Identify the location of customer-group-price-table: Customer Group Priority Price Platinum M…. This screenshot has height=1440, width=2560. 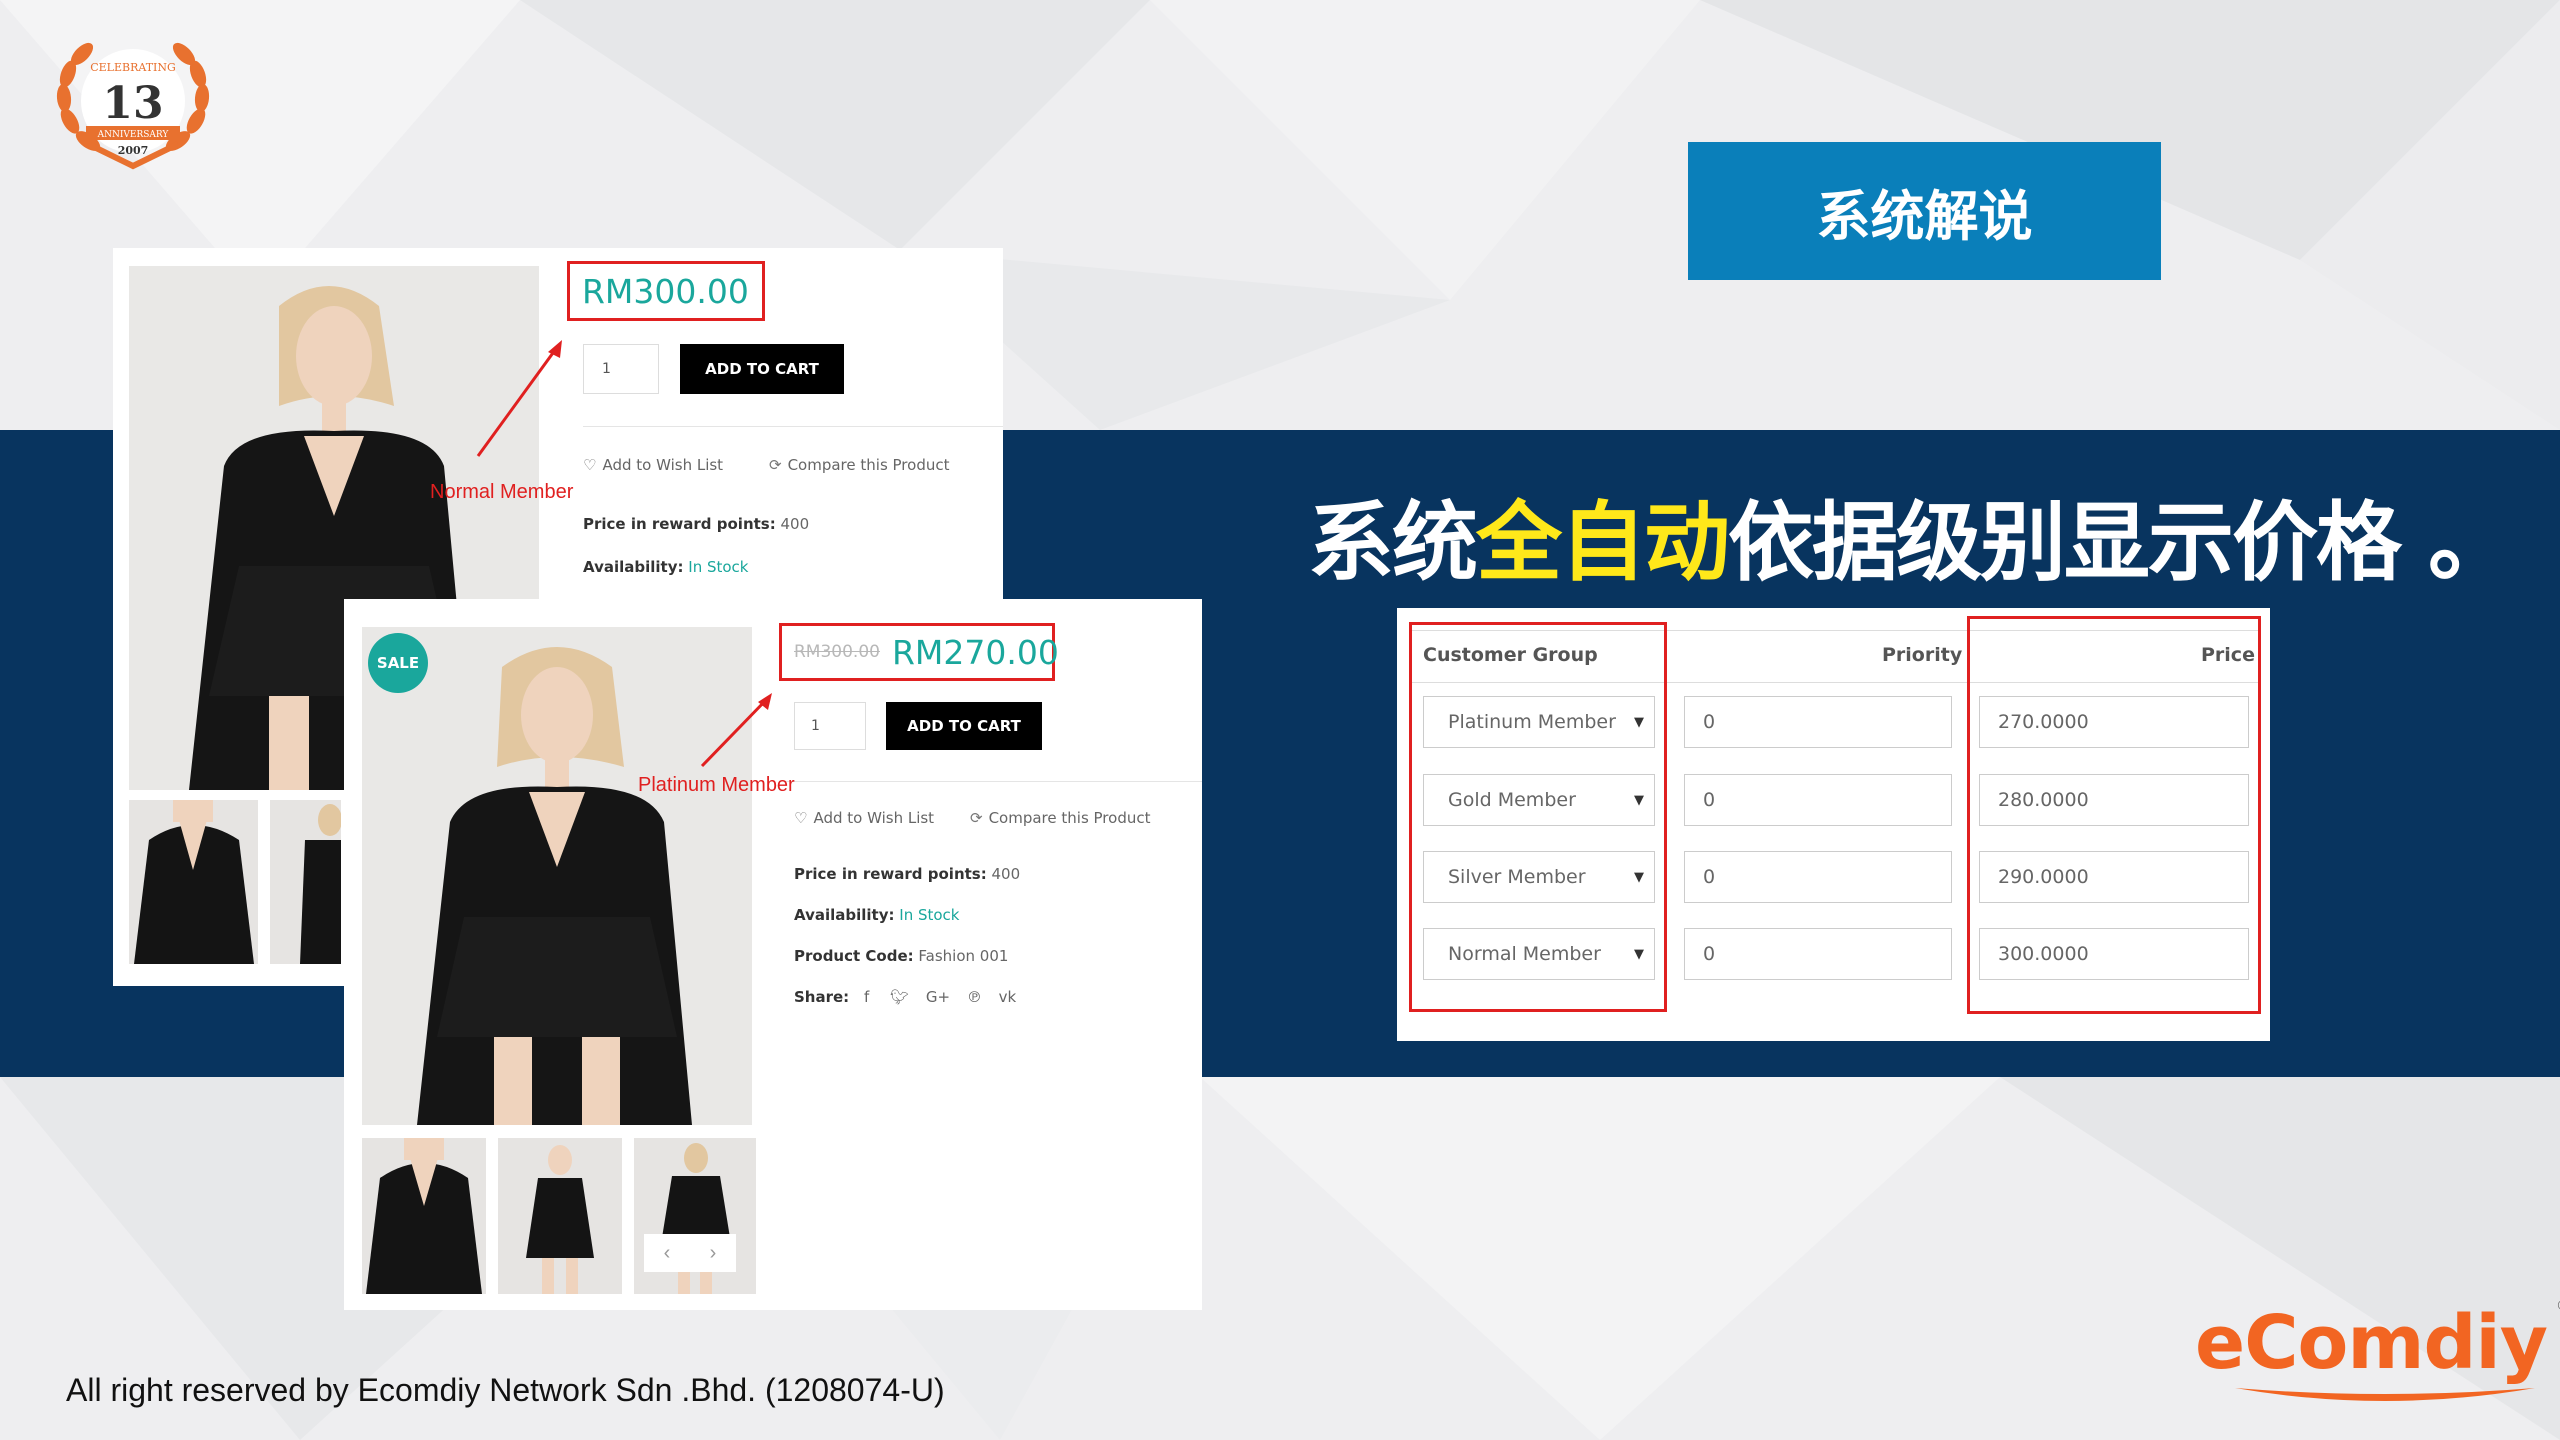
(1833, 824).